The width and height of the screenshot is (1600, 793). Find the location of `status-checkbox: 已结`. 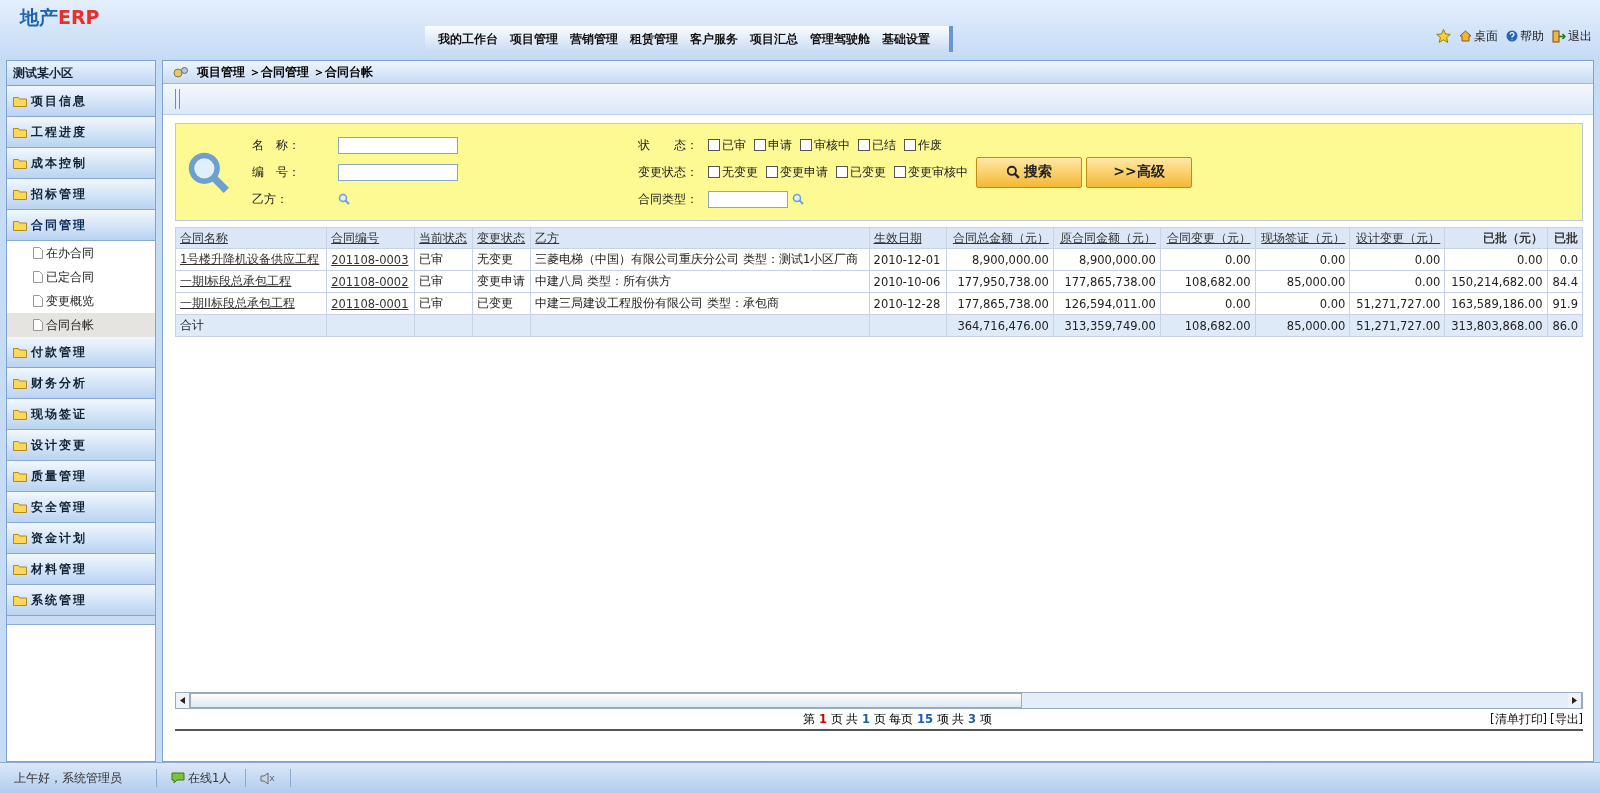

status-checkbox: 已结 is located at coordinates (877, 145).